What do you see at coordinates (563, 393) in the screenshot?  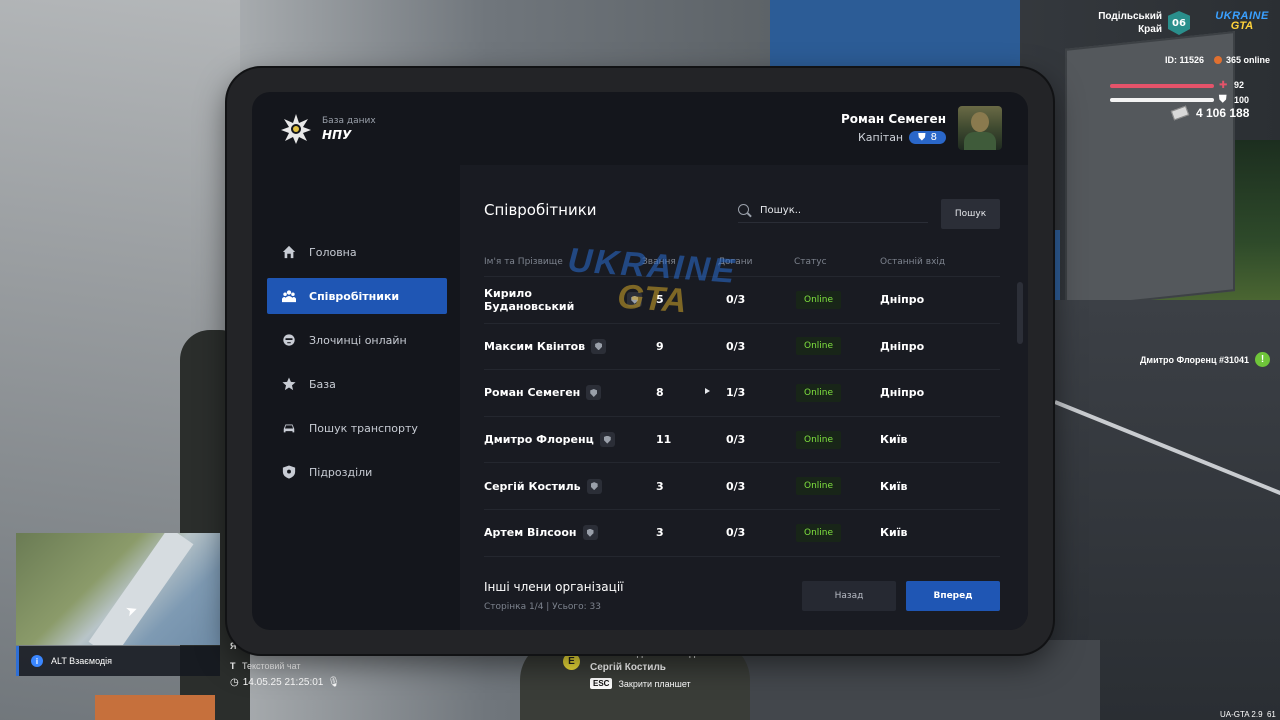 I see `employee-name-cell: Роман Семеген` at bounding box center [563, 393].